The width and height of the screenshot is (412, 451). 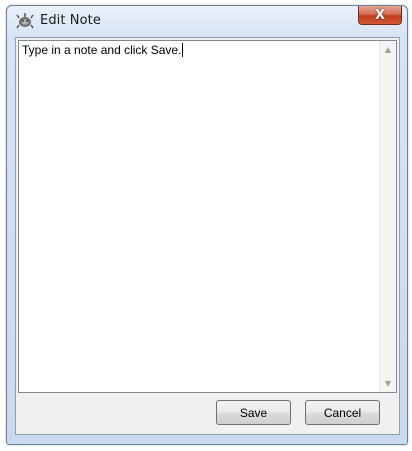 What do you see at coordinates (387, 216) in the screenshot?
I see `vertical-scrollbar: ▲ ▼` at bounding box center [387, 216].